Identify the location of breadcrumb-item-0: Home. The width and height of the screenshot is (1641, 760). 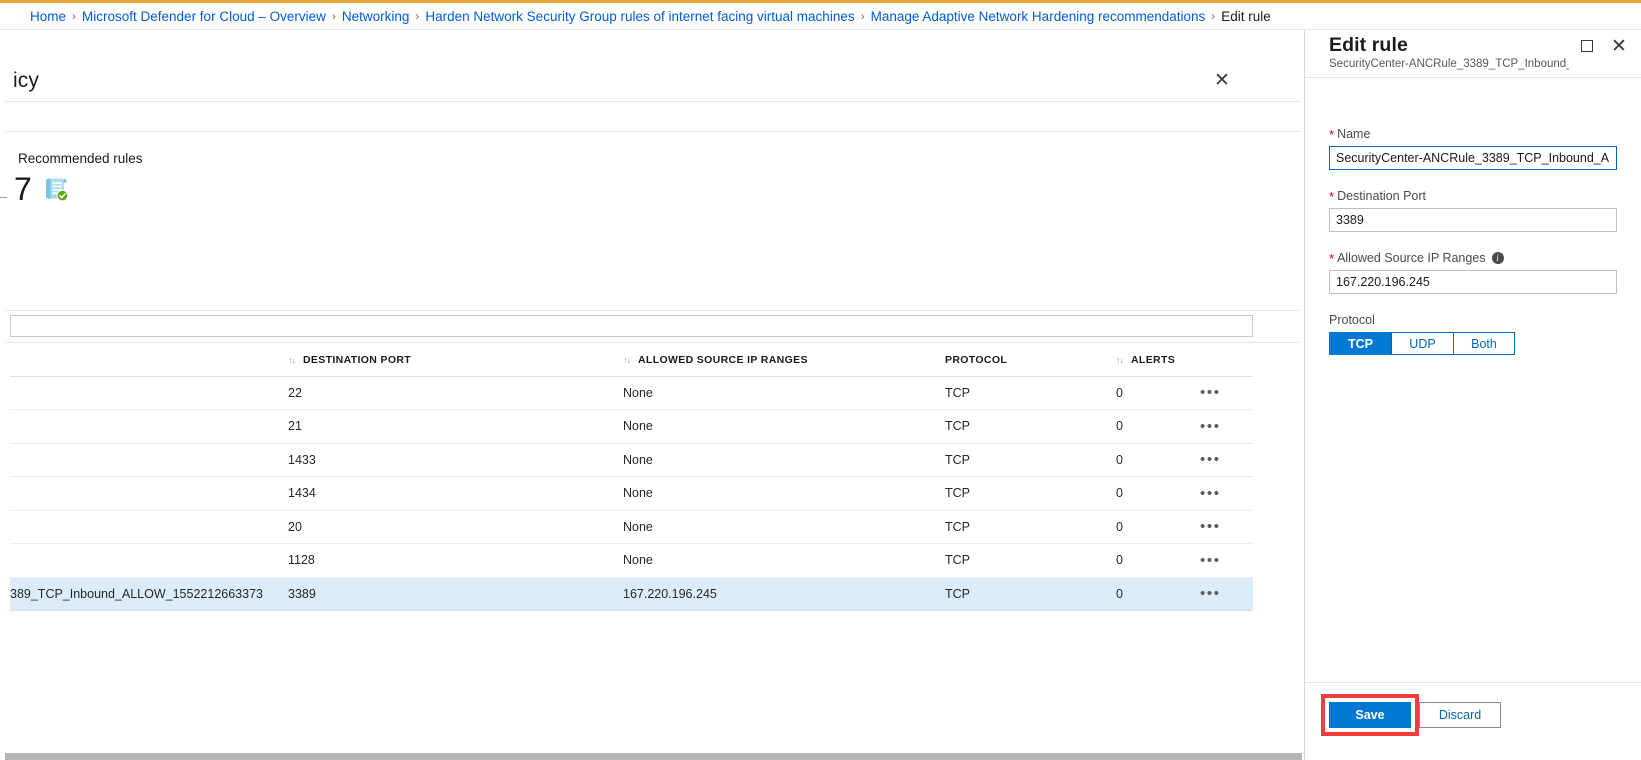
(48, 16).